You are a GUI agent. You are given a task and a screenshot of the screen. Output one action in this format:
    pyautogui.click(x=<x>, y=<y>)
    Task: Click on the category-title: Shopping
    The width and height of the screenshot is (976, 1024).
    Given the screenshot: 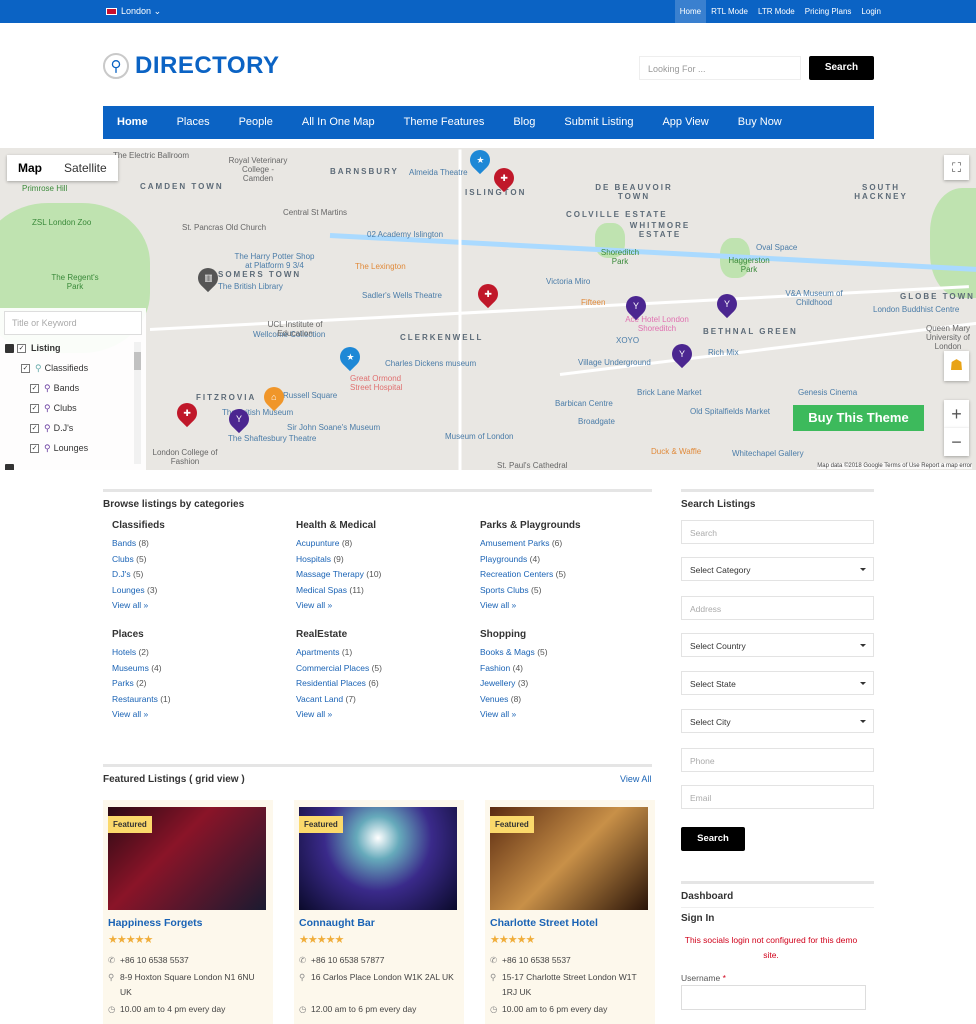 What is the action you would take?
    pyautogui.click(x=567, y=634)
    